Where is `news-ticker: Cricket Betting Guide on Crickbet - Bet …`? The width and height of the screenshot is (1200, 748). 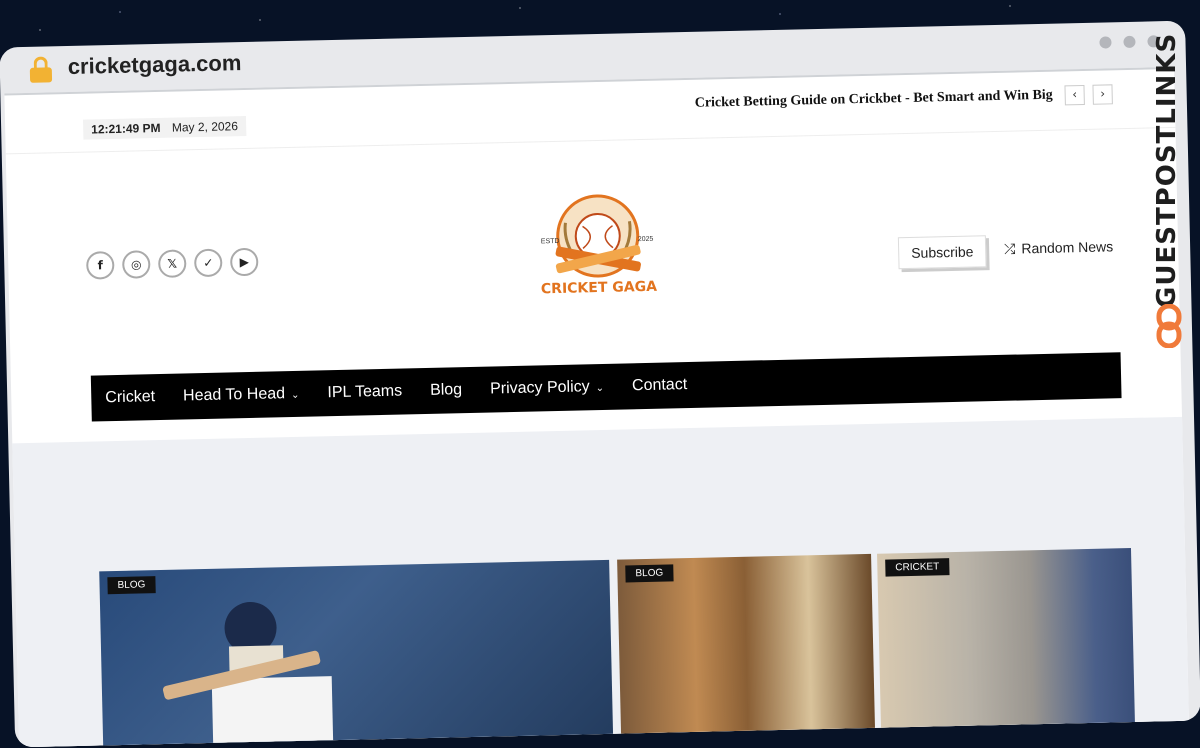
news-ticker: Cricket Betting Guide on Crickbet - Bet … is located at coordinates (874, 100).